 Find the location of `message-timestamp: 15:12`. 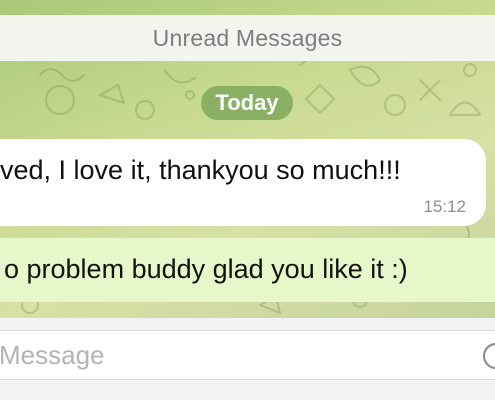

message-timestamp: 15:12 is located at coordinates (444, 206).